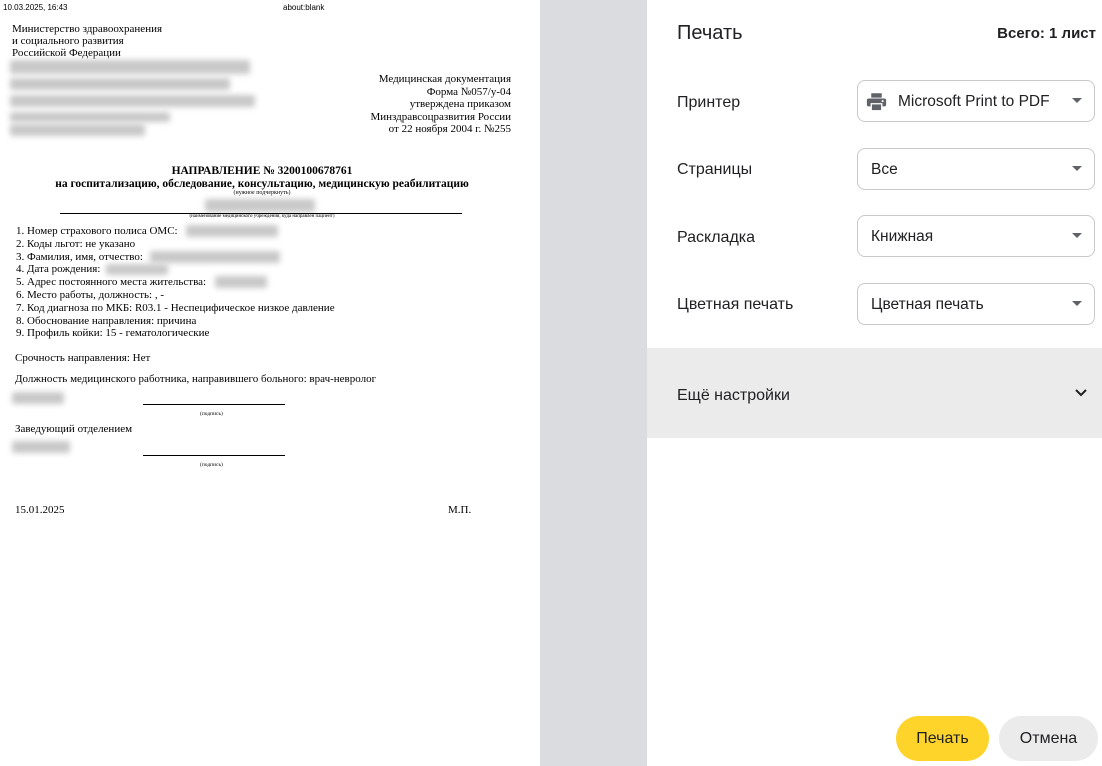 The width and height of the screenshot is (1102, 766). I want to click on stamp-place: М.П., so click(460, 510).